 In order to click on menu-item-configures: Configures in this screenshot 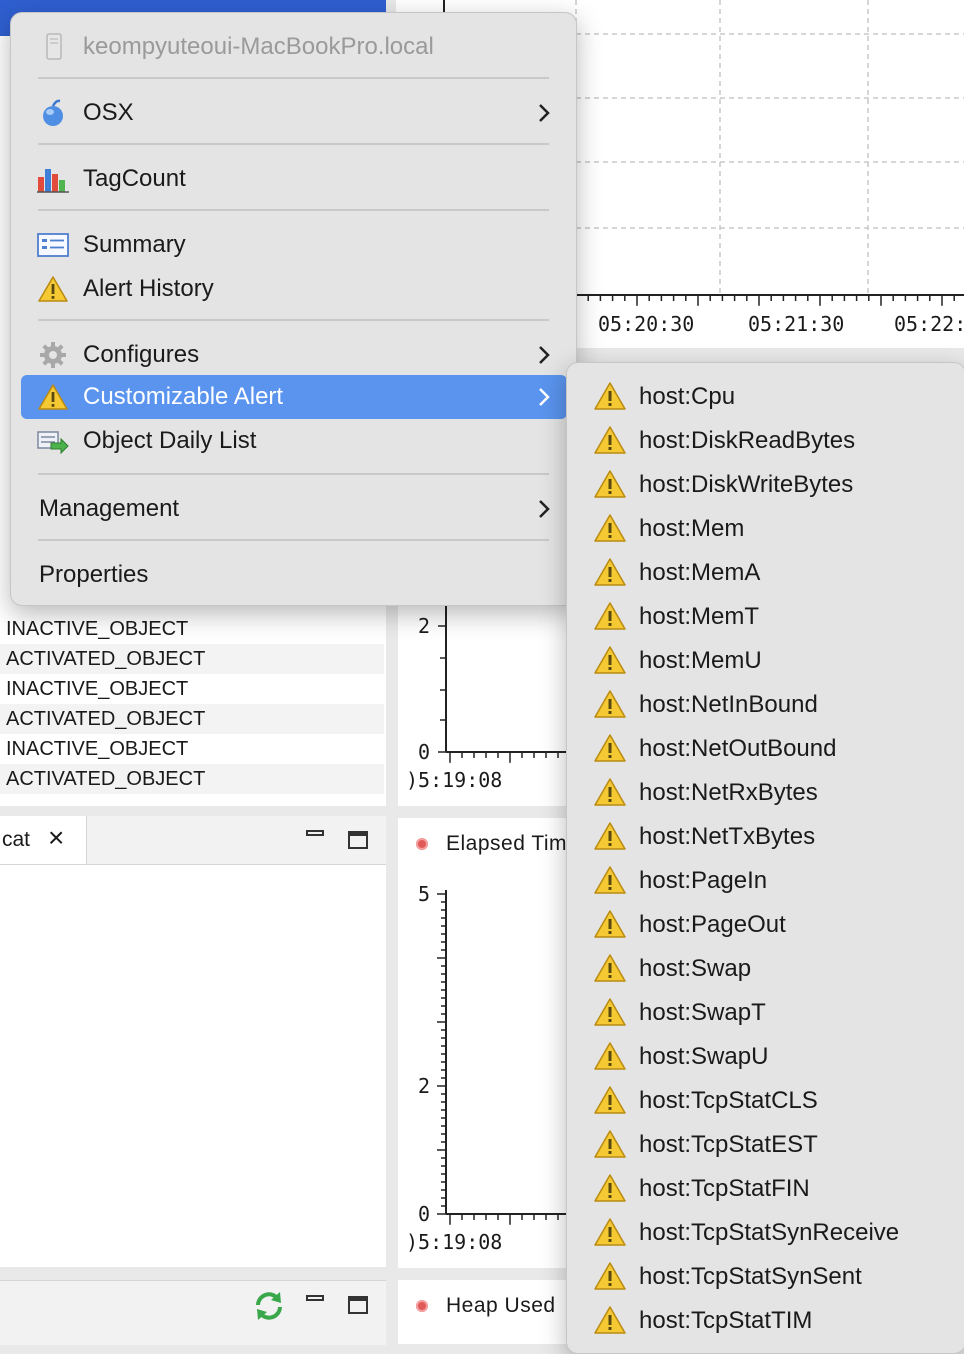, I will do `click(294, 355)`.